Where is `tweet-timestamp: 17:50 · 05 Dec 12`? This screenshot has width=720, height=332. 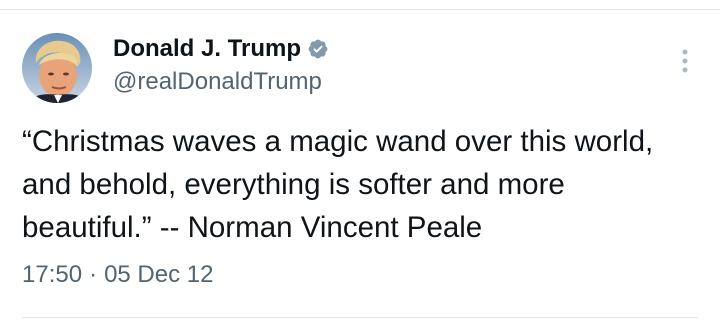
tweet-timestamp: 17:50 · 05 Dec 12 is located at coordinates (117, 275).